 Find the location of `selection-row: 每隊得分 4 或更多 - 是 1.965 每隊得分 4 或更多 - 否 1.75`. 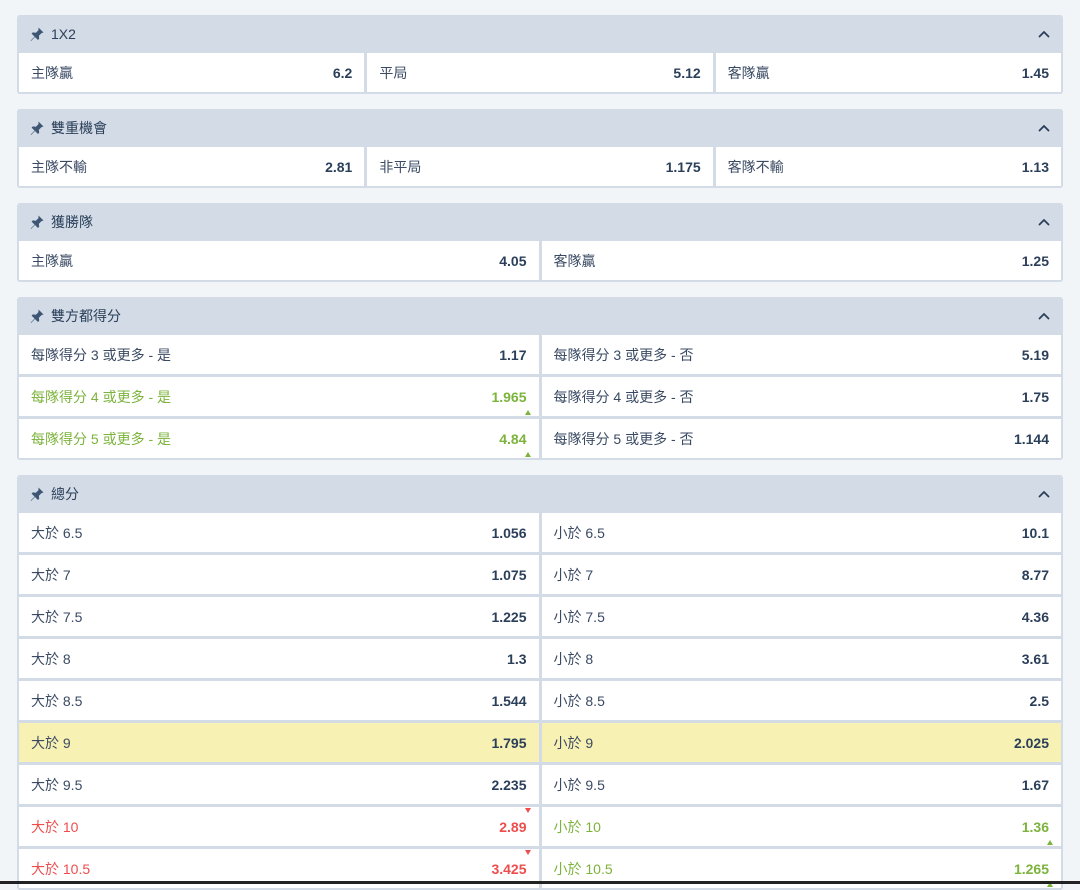

selection-row: 每隊得分 4 或更多 - 是 1.965 每隊得分 4 或更多 - 否 1.75 is located at coordinates (540, 396).